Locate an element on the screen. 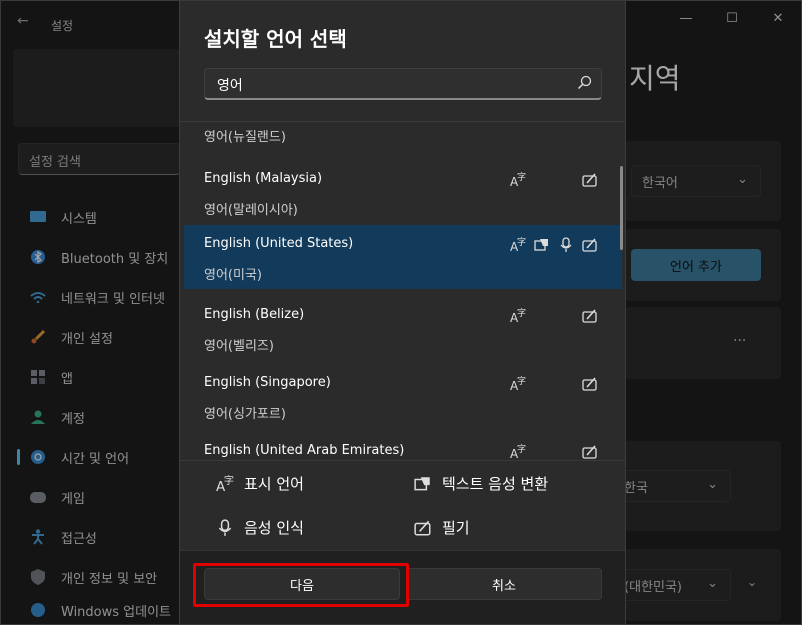  language-native-name: 영어(뉴질랜드) is located at coordinates (245, 137).